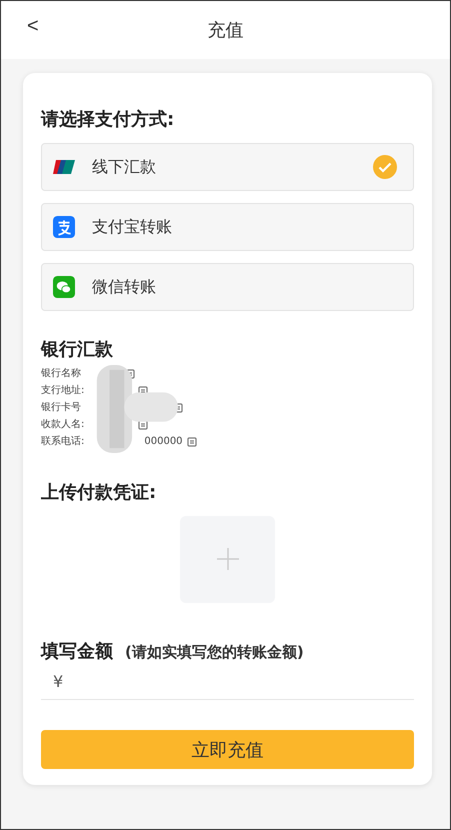 The height and width of the screenshot is (830, 451). What do you see at coordinates (108, 119) in the screenshot?
I see `section-heading: 请选择支付方式:` at bounding box center [108, 119].